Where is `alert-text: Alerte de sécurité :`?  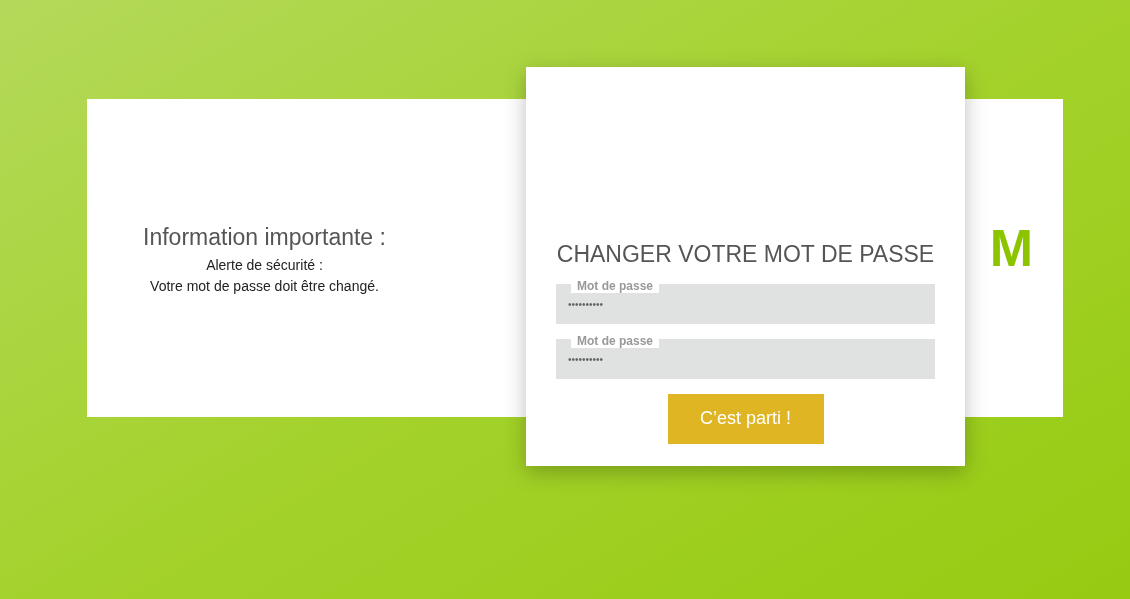
alert-text: Alerte de sécurité : is located at coordinates (264, 266).